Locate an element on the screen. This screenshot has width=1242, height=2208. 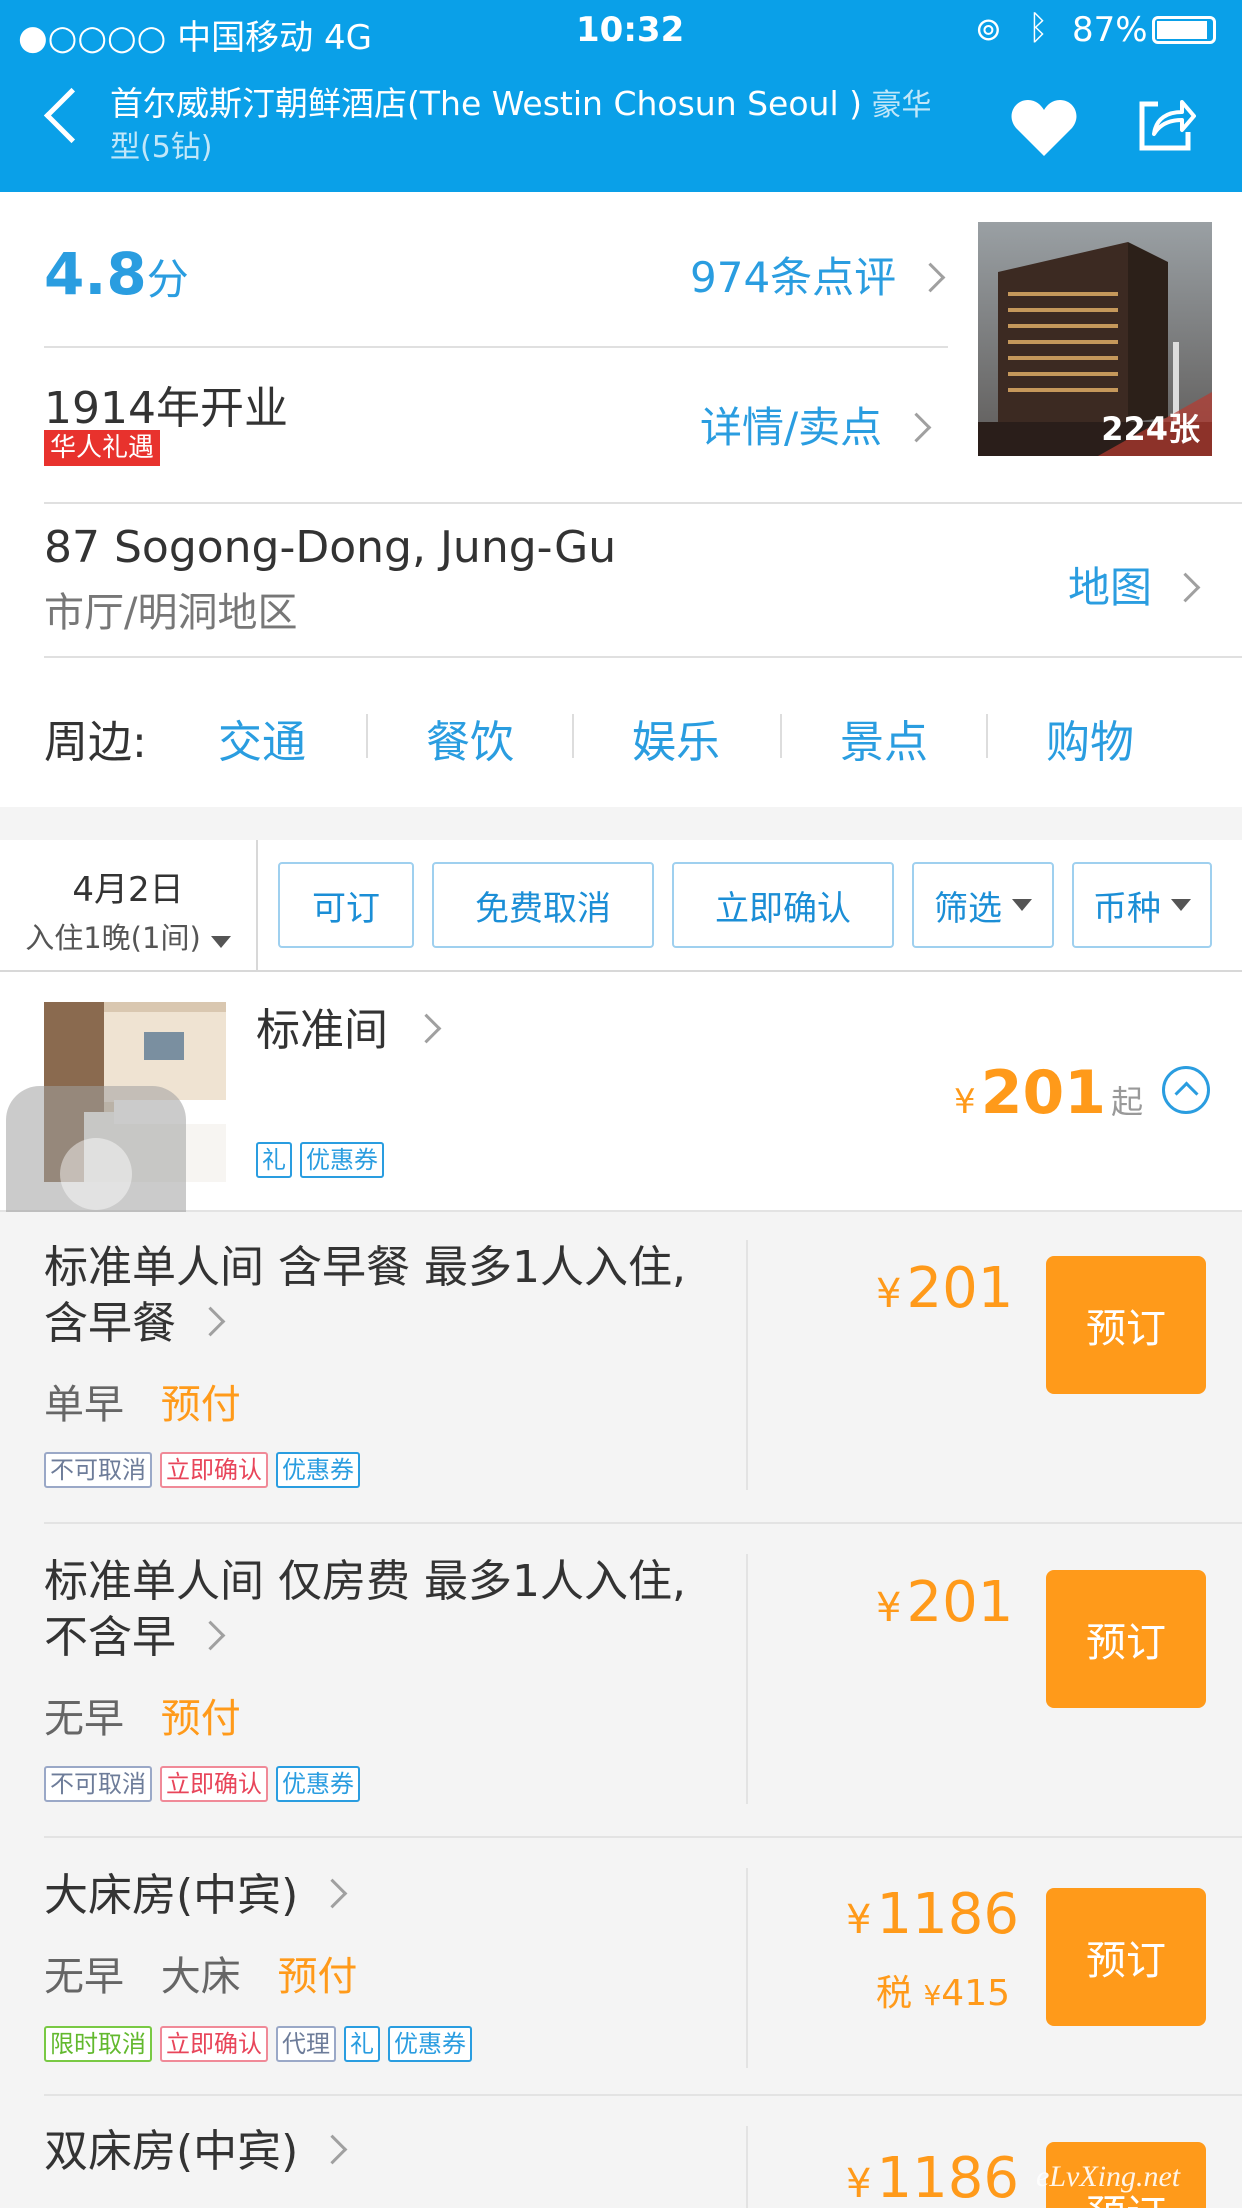
rating-unit: 分 is located at coordinates (167, 279).